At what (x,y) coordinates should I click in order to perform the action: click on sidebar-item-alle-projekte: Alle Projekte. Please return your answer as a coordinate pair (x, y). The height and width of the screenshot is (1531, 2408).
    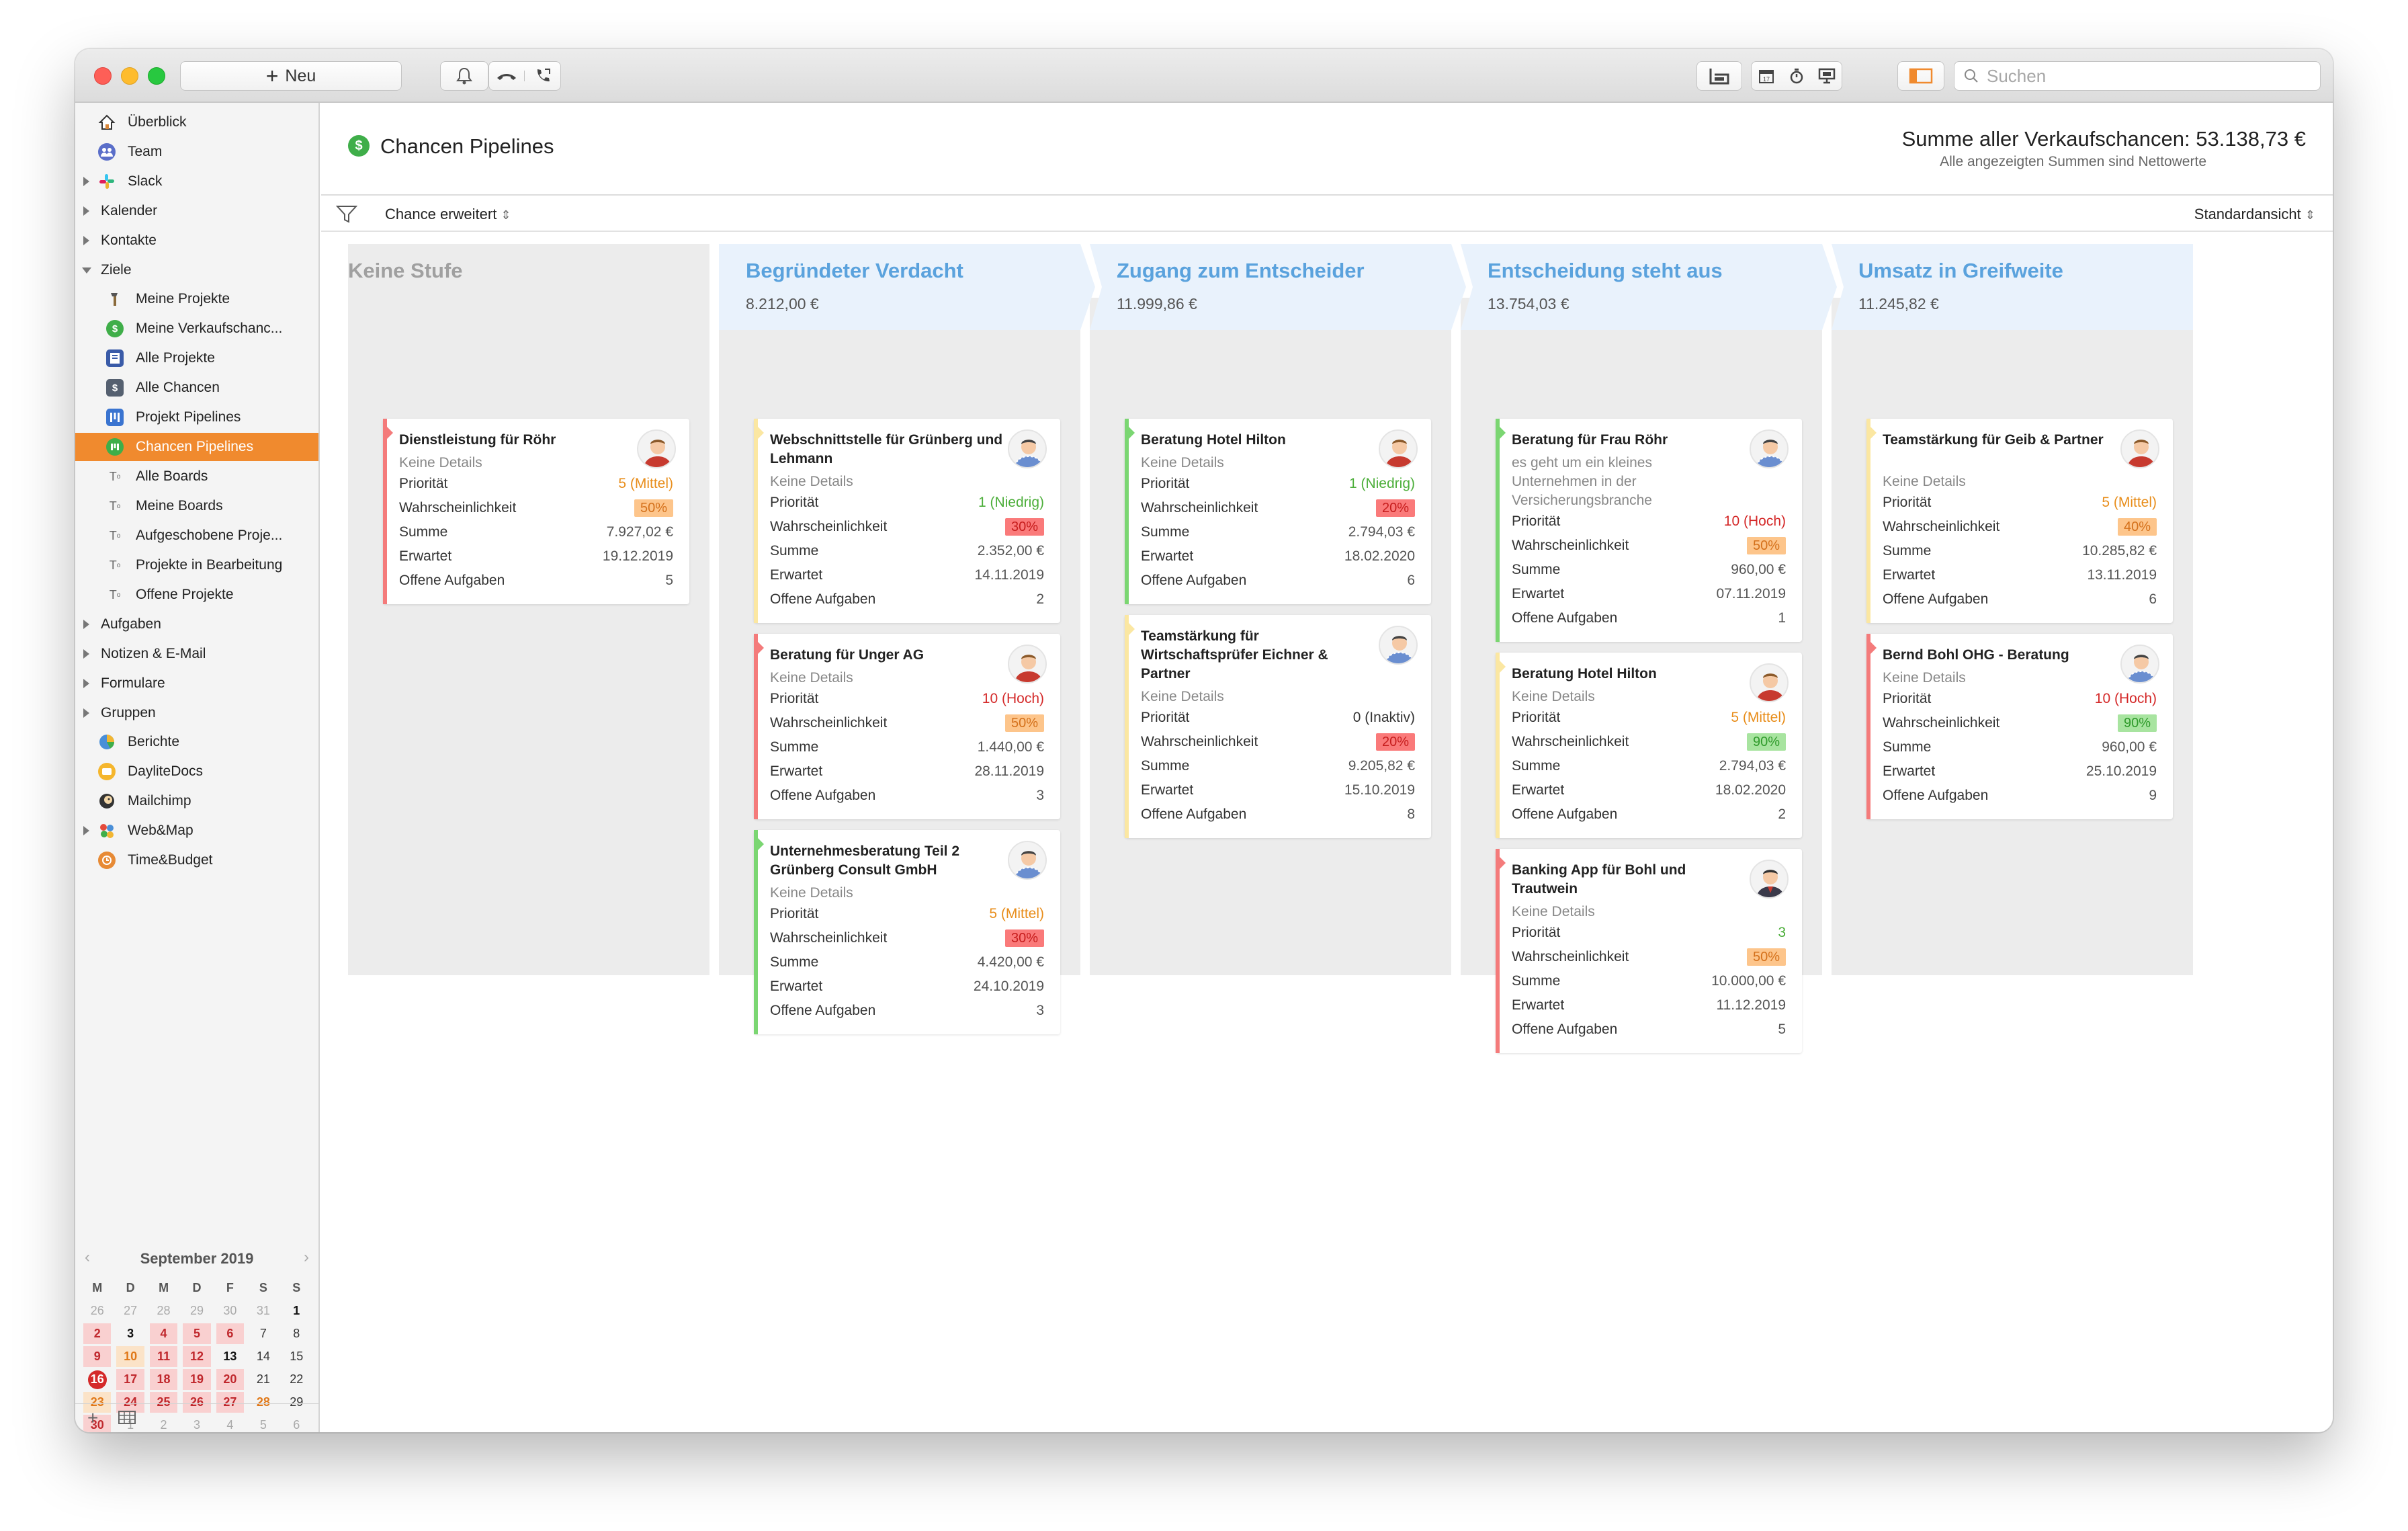
    Looking at the image, I should click on (196, 358).